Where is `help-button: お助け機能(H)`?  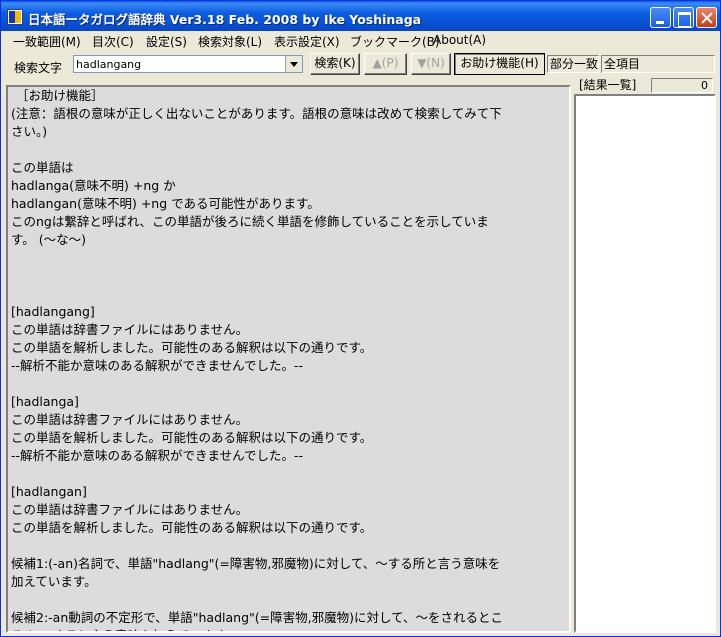
help-button: お助け機能(H) is located at coordinates (499, 64).